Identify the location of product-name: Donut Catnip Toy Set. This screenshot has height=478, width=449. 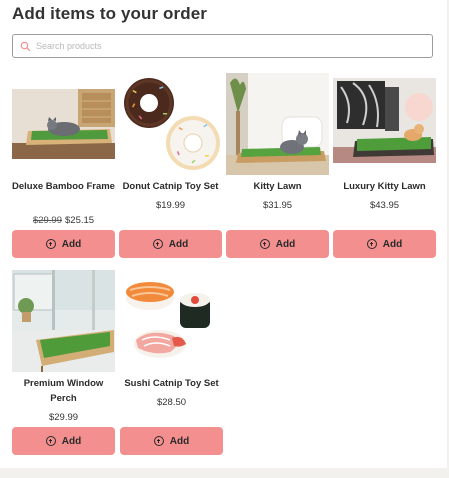
(170, 186).